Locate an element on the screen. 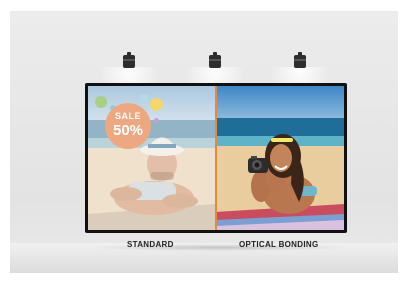 Image resolution: width=408 pixels, height=284 pixels. decor-dot-green is located at coordinates (101, 102).